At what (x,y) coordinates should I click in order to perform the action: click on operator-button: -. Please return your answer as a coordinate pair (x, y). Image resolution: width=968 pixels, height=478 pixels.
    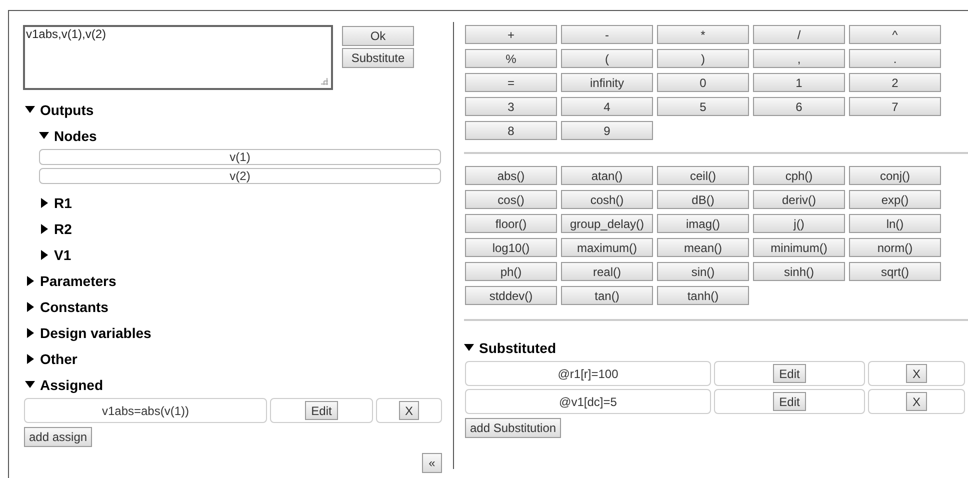
    Looking at the image, I should click on (607, 34).